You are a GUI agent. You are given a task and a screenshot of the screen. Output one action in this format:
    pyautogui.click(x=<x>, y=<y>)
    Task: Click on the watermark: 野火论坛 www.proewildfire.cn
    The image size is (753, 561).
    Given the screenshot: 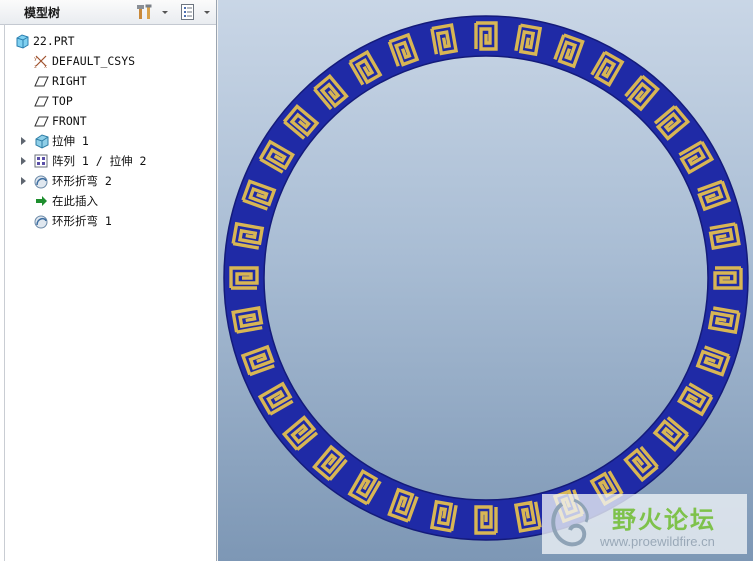 What is the action you would take?
    pyautogui.click(x=644, y=524)
    